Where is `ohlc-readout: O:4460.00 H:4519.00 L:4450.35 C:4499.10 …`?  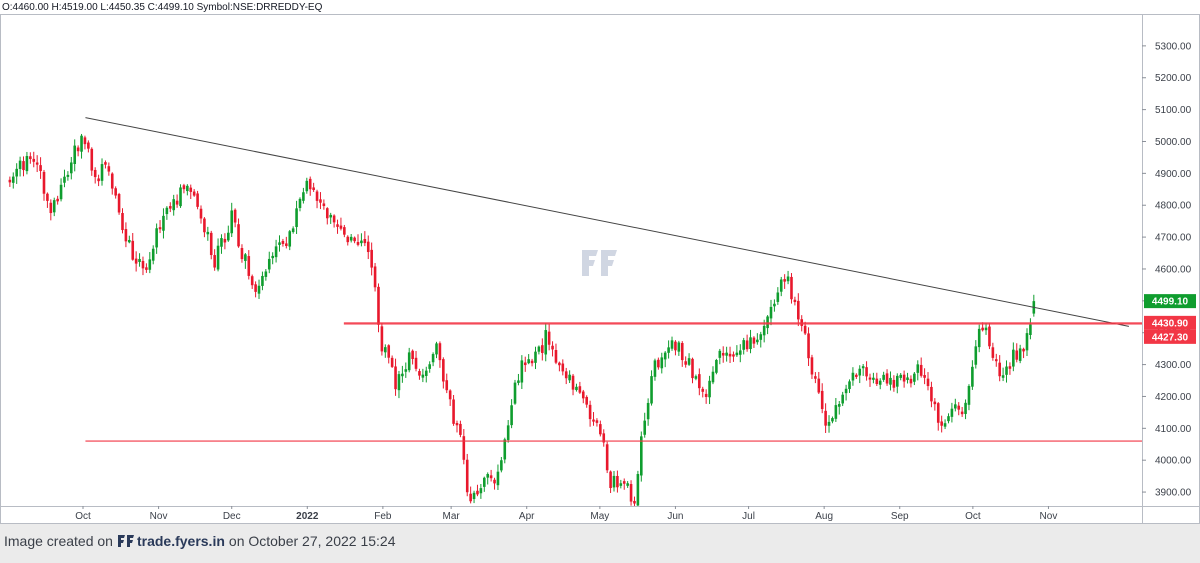
ohlc-readout: O:4460.00 H:4519.00 L:4450.35 C:4499.10 … is located at coordinates (162, 7).